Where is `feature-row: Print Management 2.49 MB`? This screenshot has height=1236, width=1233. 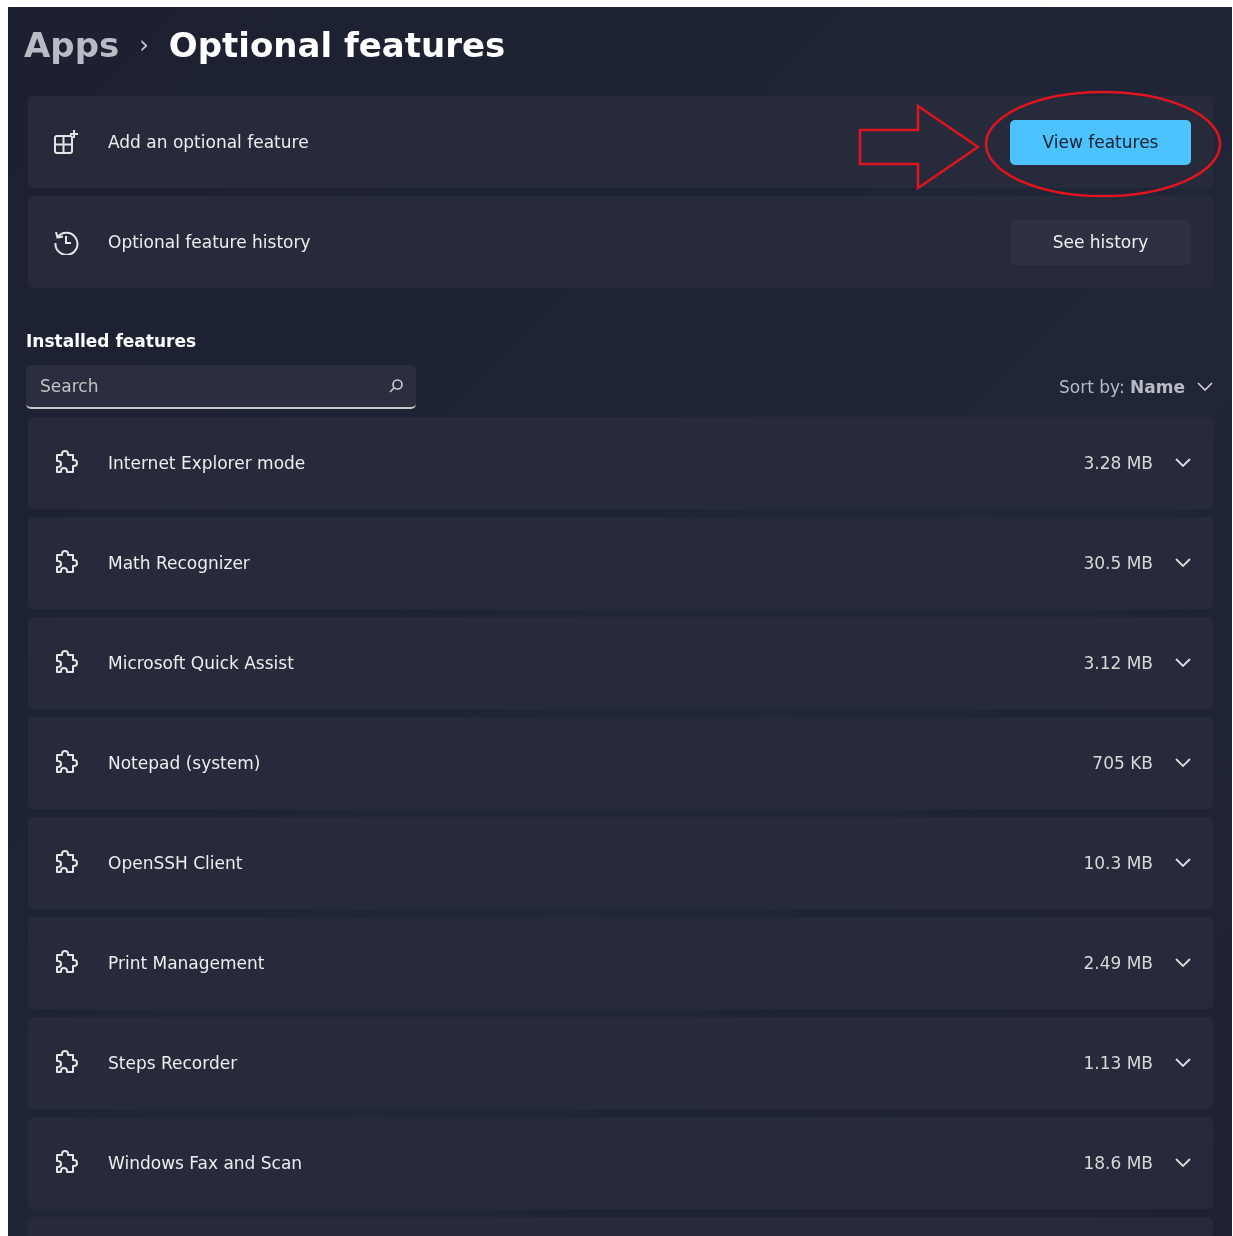 feature-row: Print Management 2.49 MB is located at coordinates (620, 963).